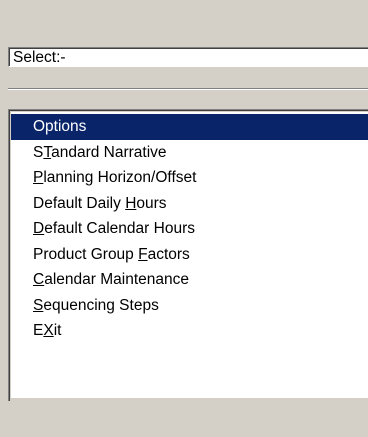  Describe the element at coordinates (38, 330) in the screenshot. I see `menu-item-text: E` at that location.